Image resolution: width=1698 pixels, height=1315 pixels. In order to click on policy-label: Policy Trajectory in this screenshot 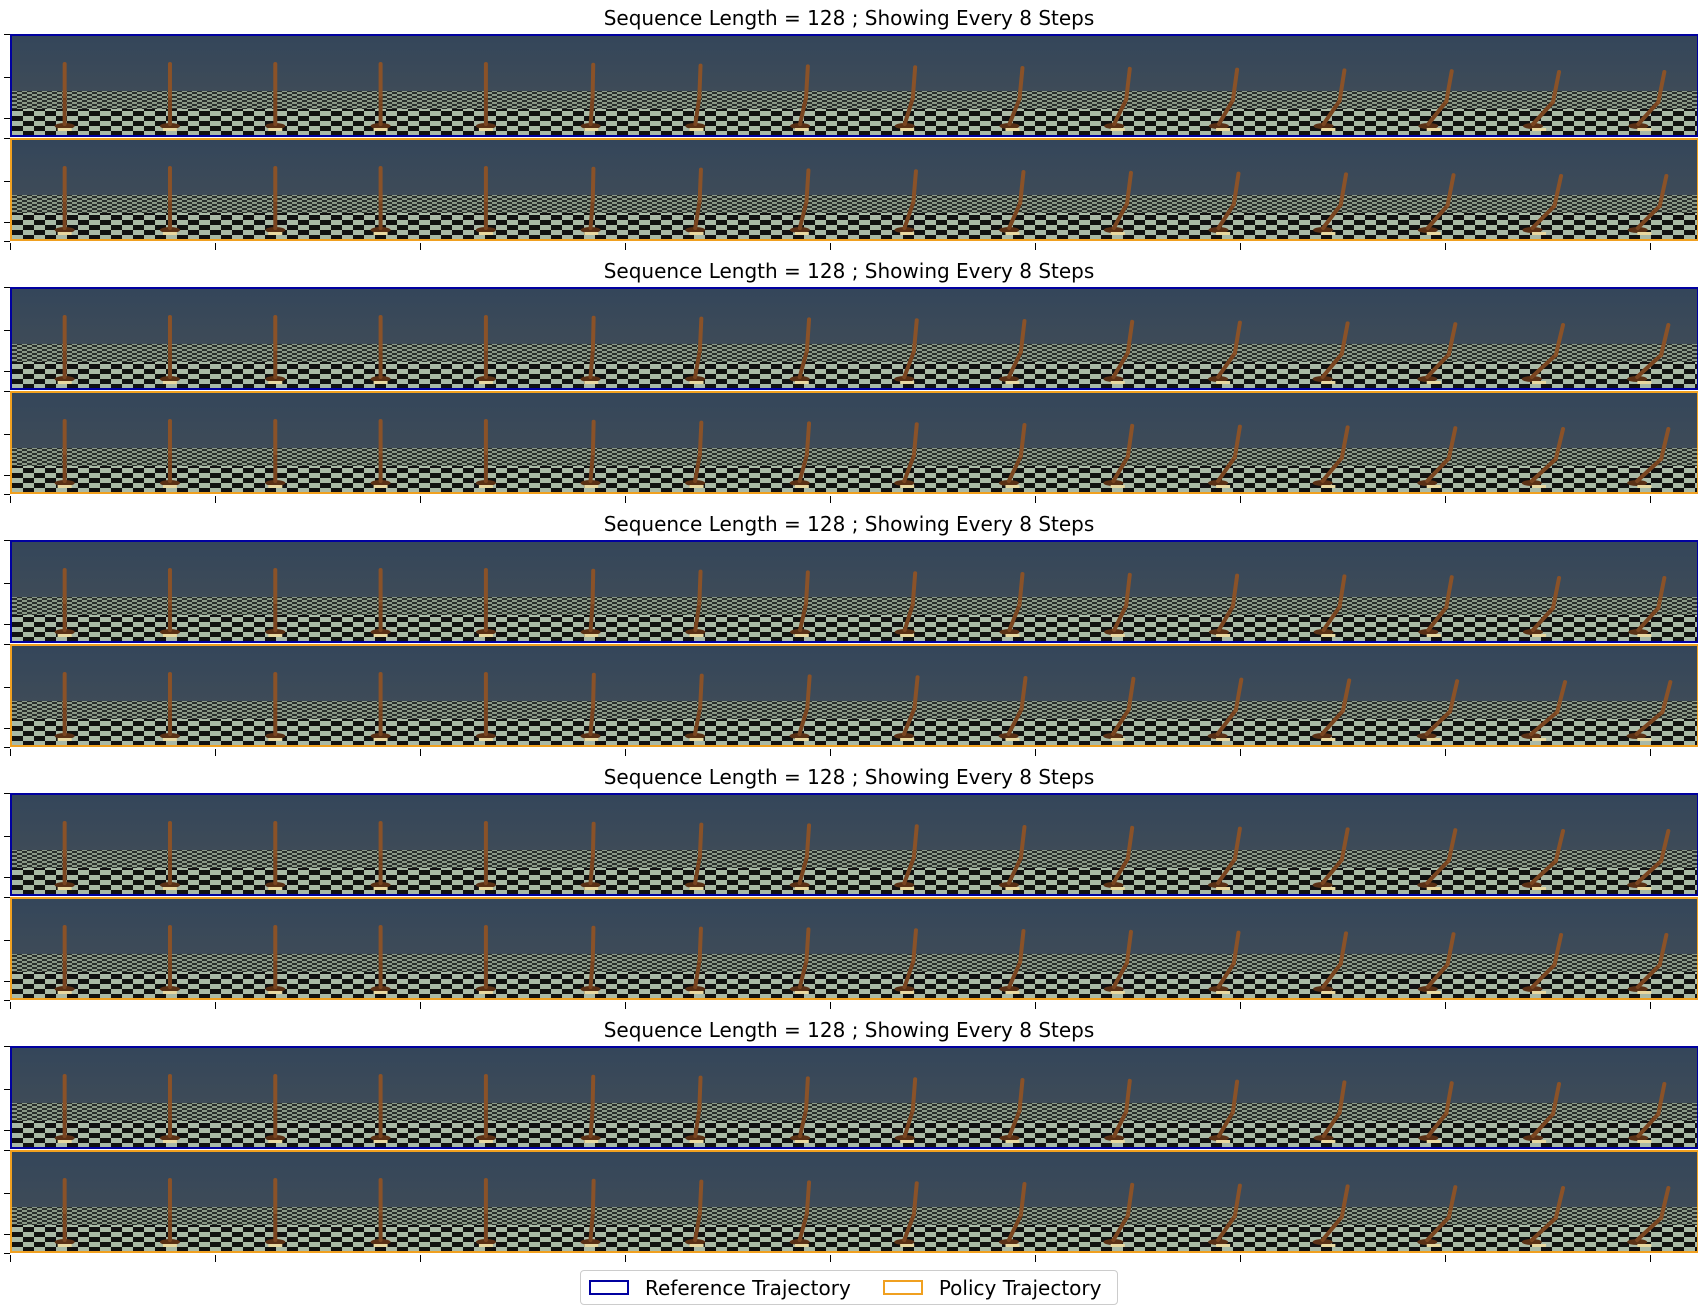, I will do `click(1020, 1287)`.